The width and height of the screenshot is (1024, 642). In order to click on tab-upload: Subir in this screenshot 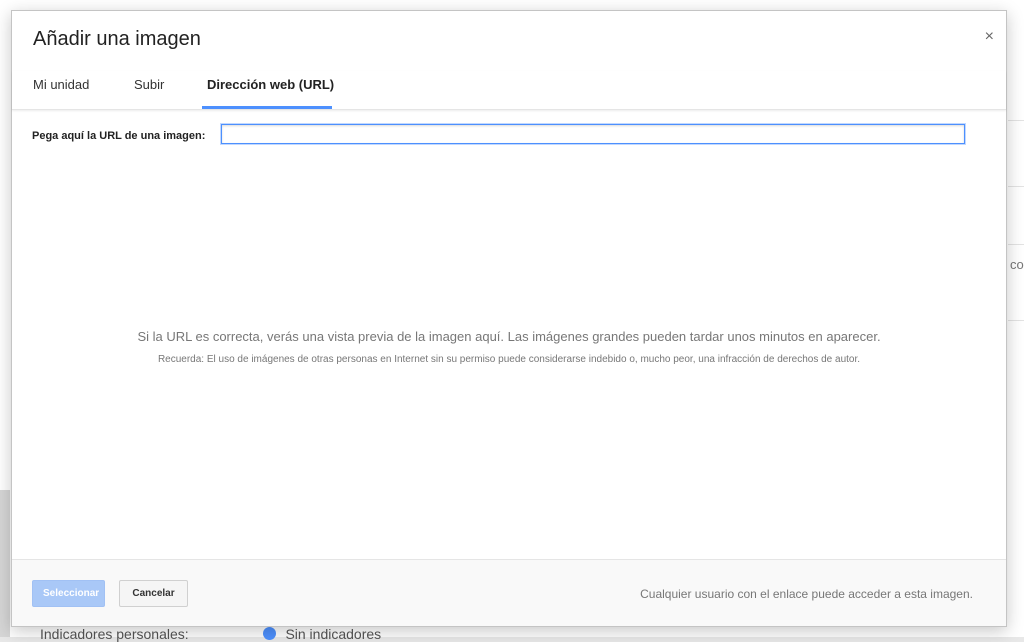, I will do `click(149, 84)`.